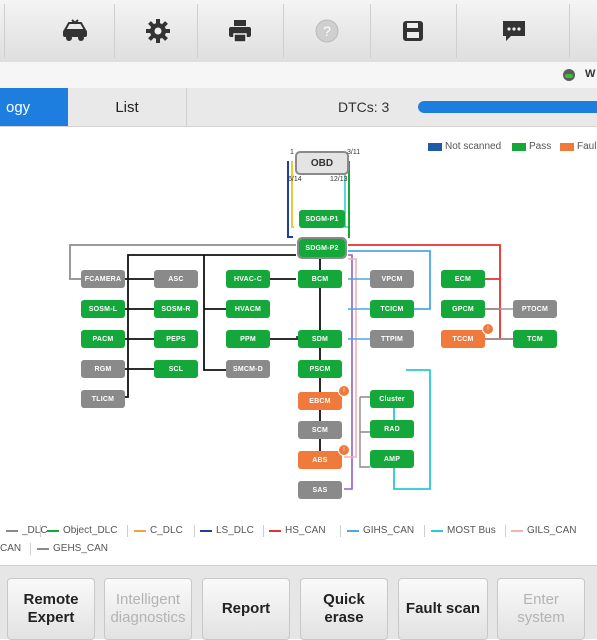 The image size is (597, 640). What do you see at coordinates (75, 31) in the screenshot?
I see `car-icon` at bounding box center [75, 31].